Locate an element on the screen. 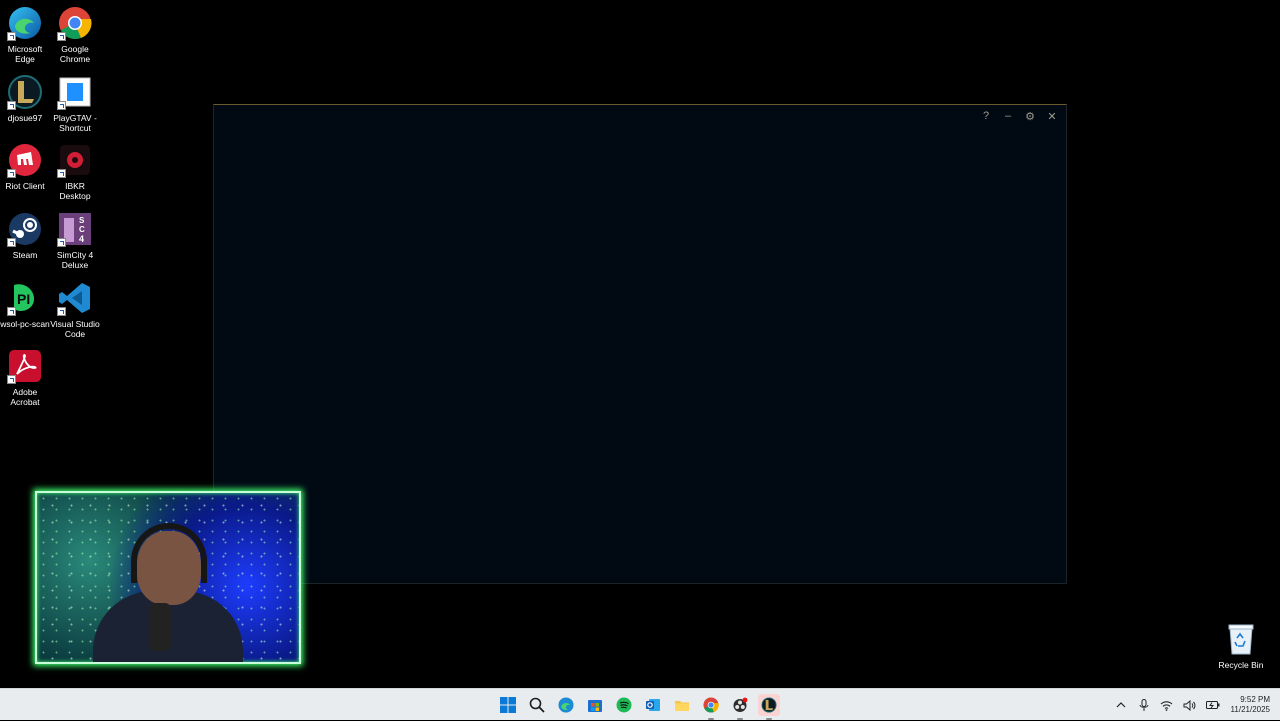 The image size is (1280, 721). desktop-icon-djosue97: djosue97 is located at coordinates (25, 98).